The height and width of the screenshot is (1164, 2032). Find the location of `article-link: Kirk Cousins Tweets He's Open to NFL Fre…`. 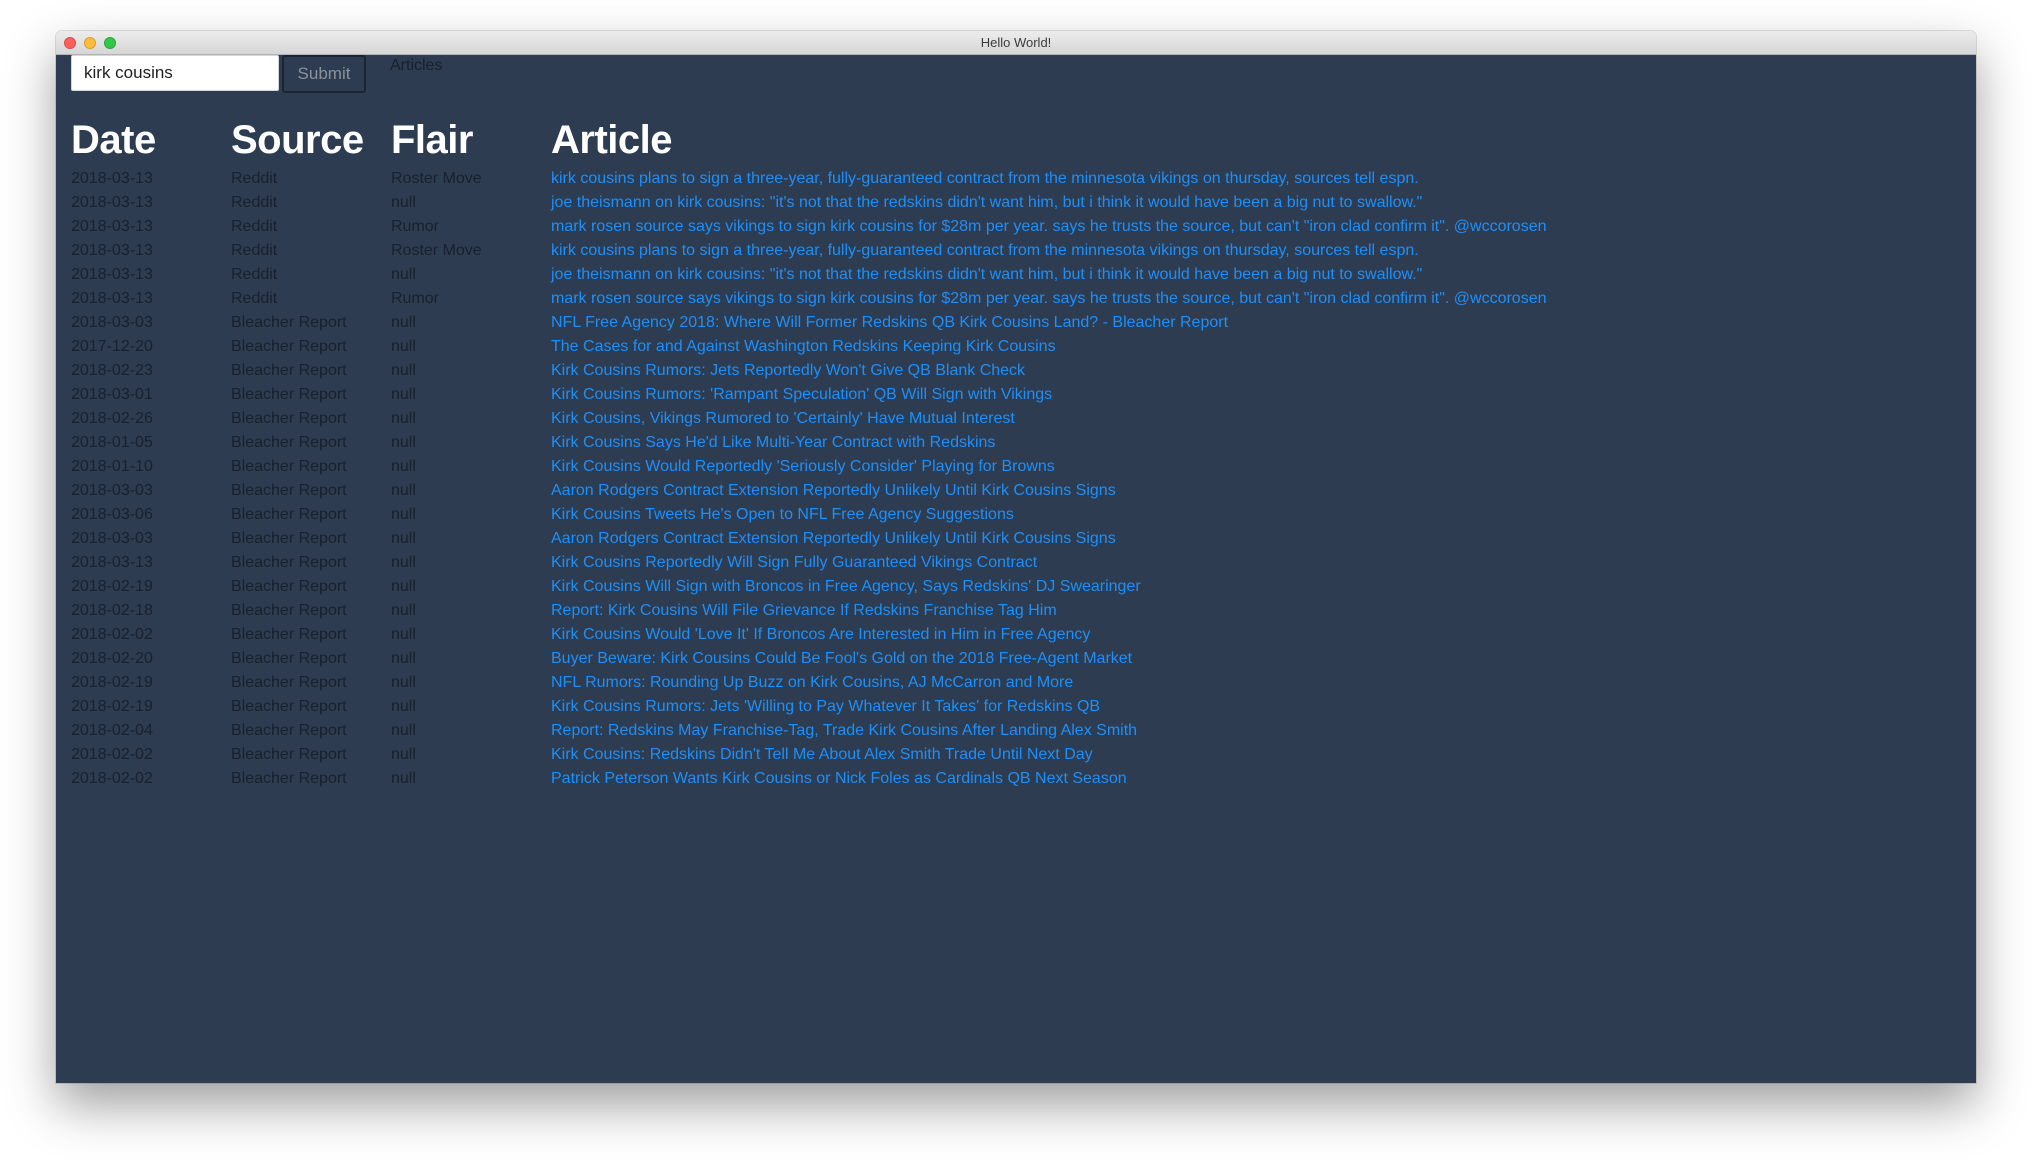

article-link: Kirk Cousins Tweets He's Open to NFL Fre… is located at coordinates (1049, 515).